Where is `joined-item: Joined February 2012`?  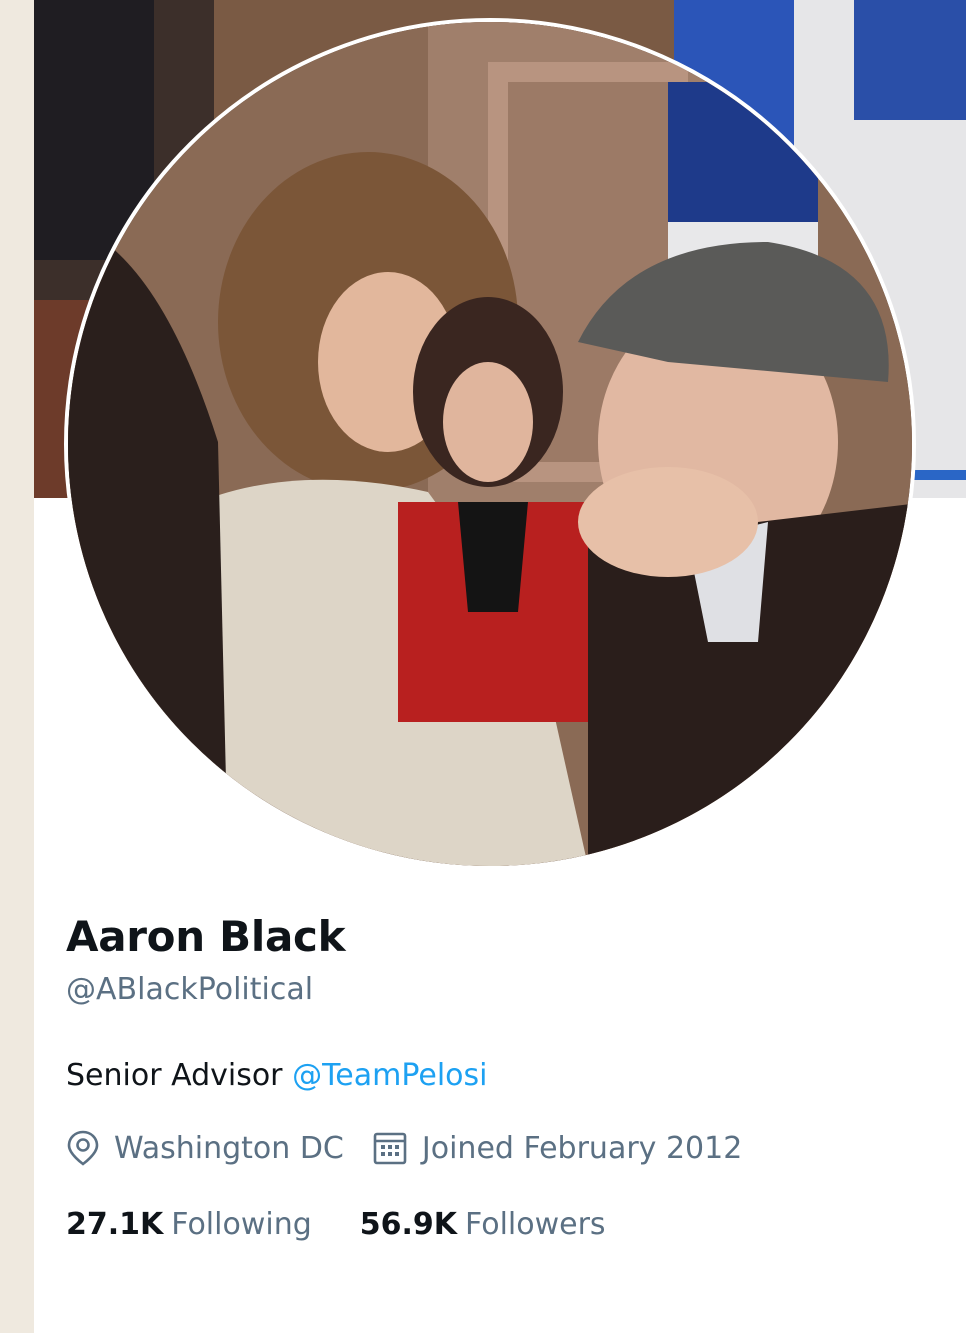 joined-item: Joined February 2012 is located at coordinates (557, 1148).